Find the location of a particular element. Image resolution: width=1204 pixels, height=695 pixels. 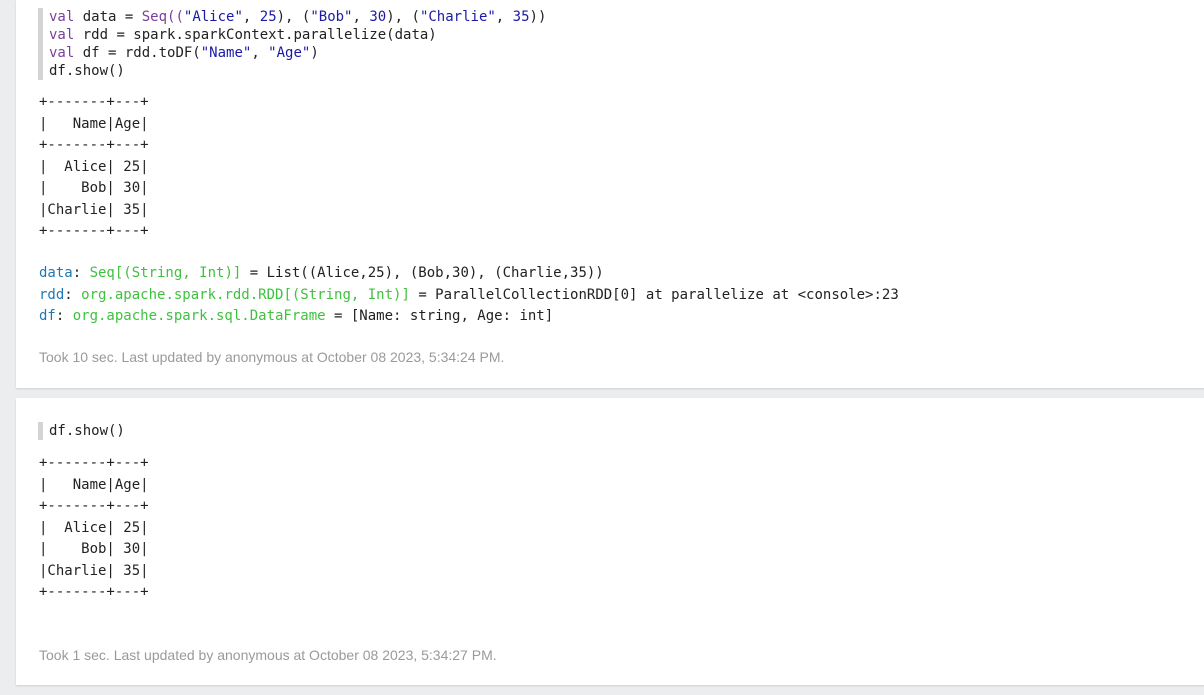

string-literal: "Name" is located at coordinates (226, 53).